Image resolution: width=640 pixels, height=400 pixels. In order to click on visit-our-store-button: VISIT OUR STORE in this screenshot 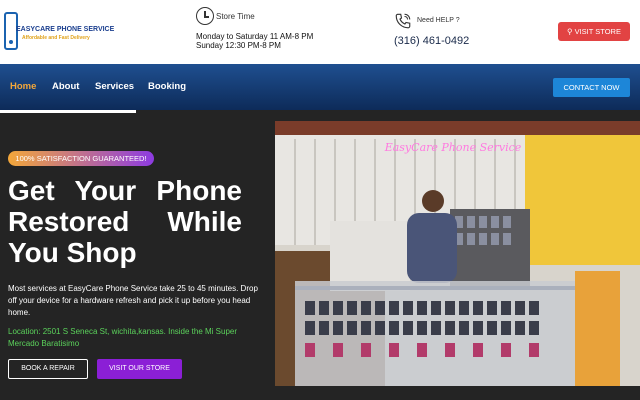, I will do `click(139, 369)`.